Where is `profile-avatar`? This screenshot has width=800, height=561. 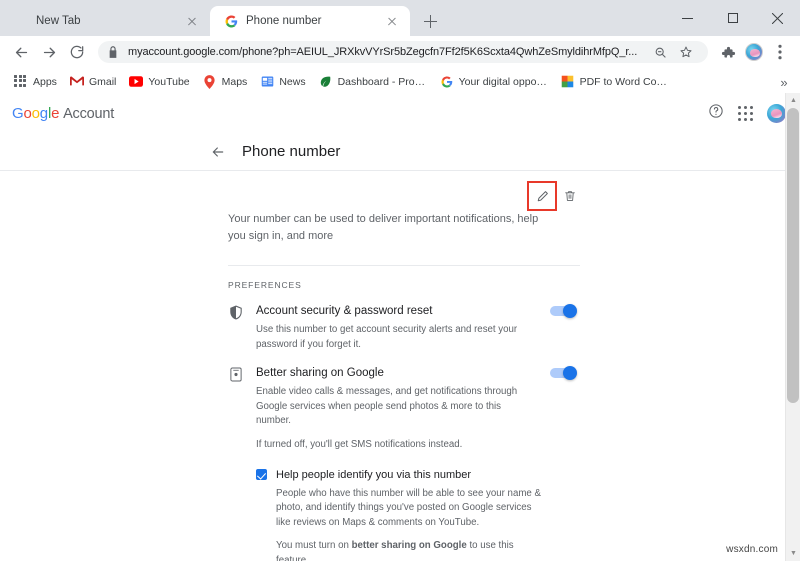 profile-avatar is located at coordinates (754, 52).